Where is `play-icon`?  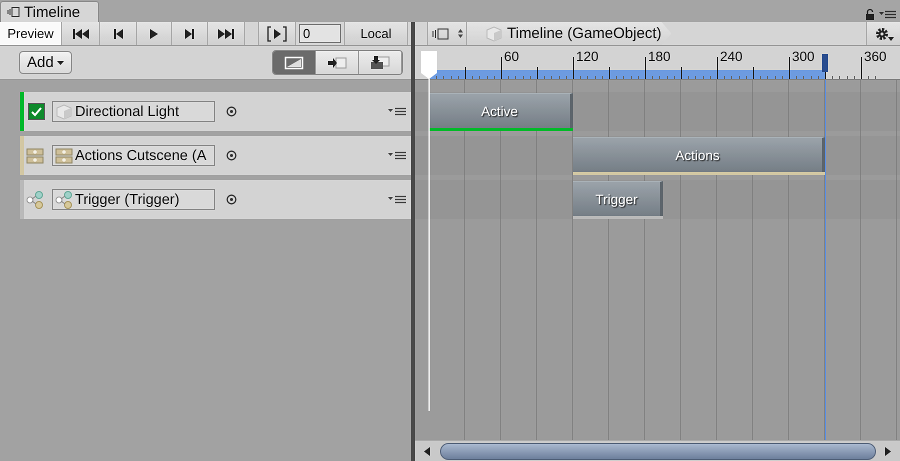 play-icon is located at coordinates (154, 34).